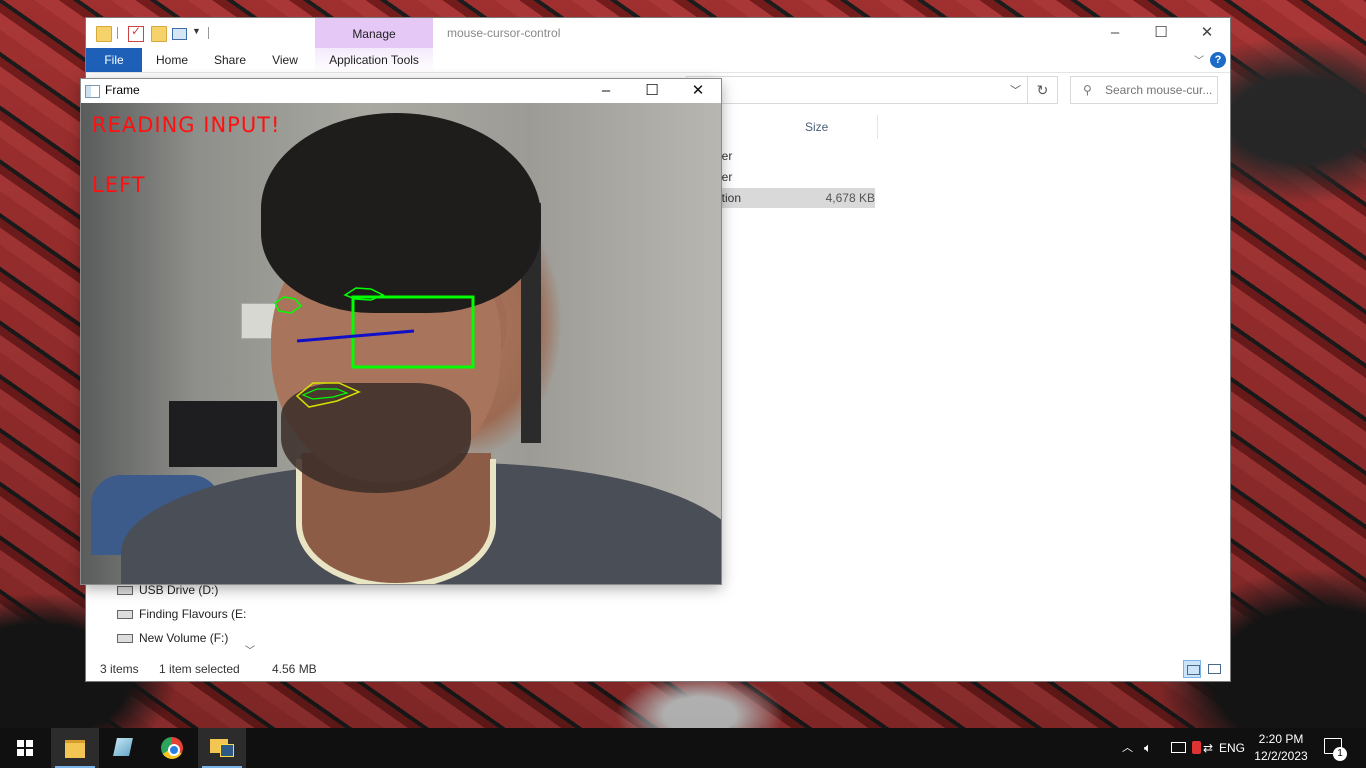 The image size is (1366, 768). What do you see at coordinates (172, 60) in the screenshot?
I see `tab-home: Home` at bounding box center [172, 60].